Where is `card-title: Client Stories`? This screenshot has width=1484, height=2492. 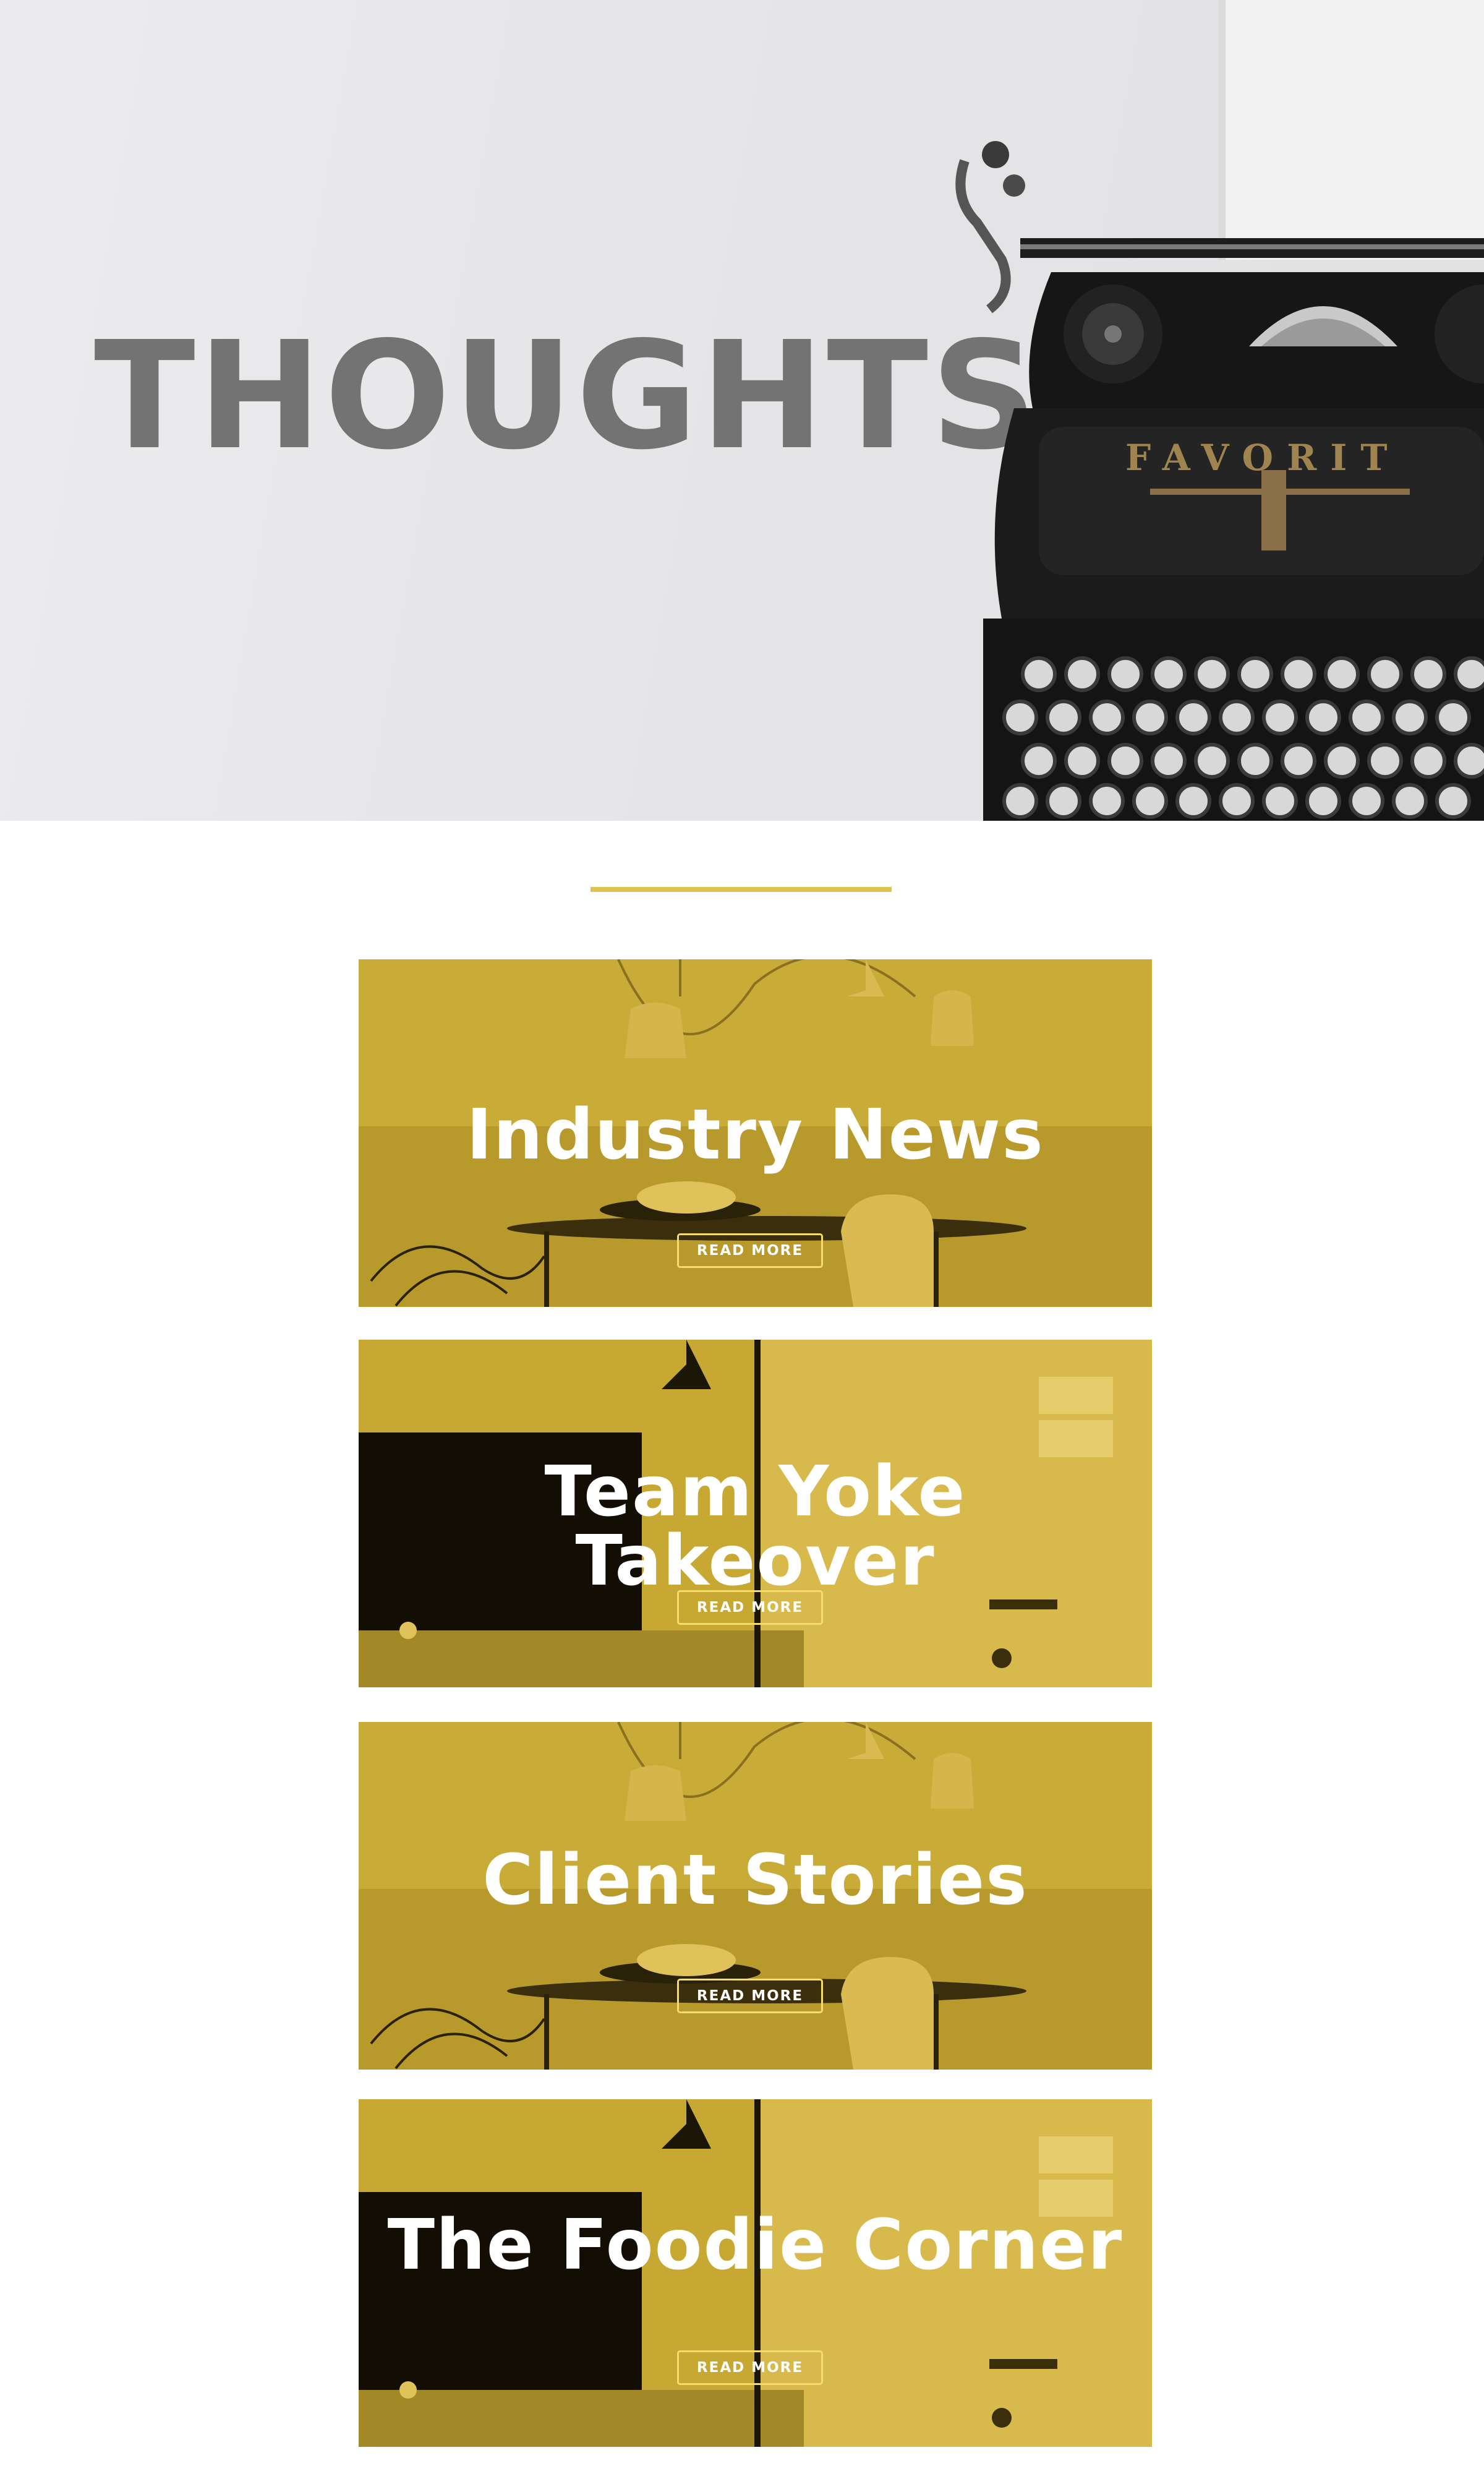
card-title: Client Stories is located at coordinates (755, 1880).